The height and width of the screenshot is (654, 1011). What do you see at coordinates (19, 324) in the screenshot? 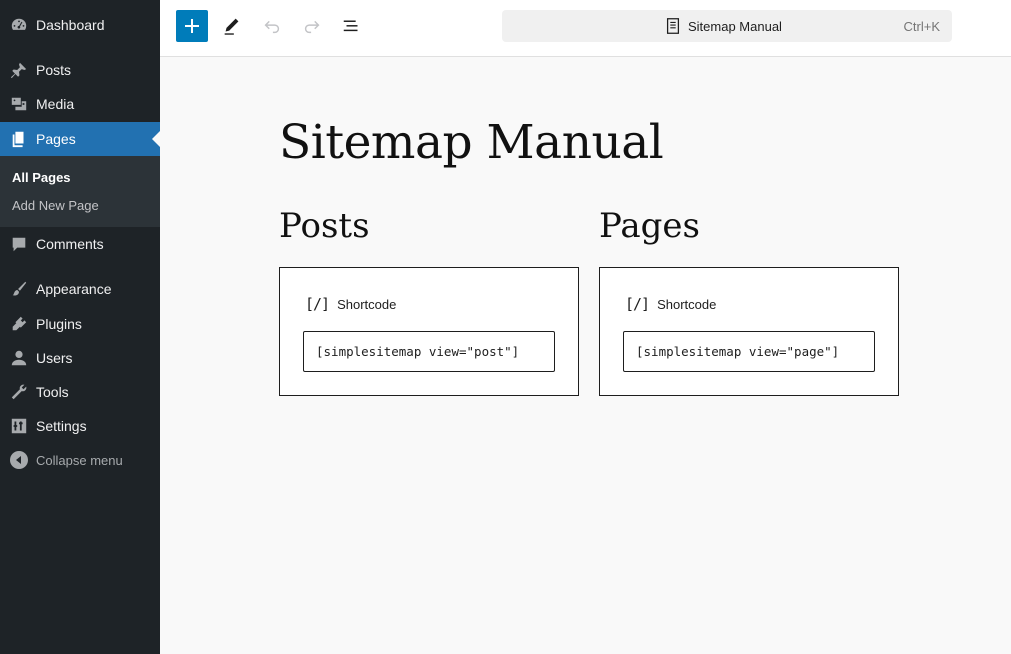
I see `plugin-icon` at bounding box center [19, 324].